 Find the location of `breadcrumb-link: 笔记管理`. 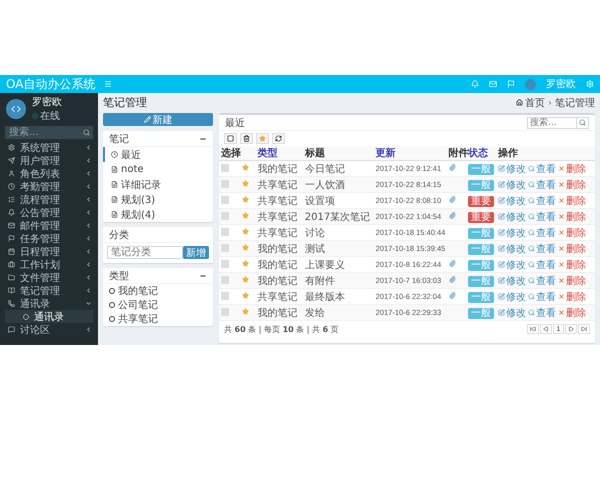

breadcrumb-link: 笔记管理 is located at coordinates (575, 103).